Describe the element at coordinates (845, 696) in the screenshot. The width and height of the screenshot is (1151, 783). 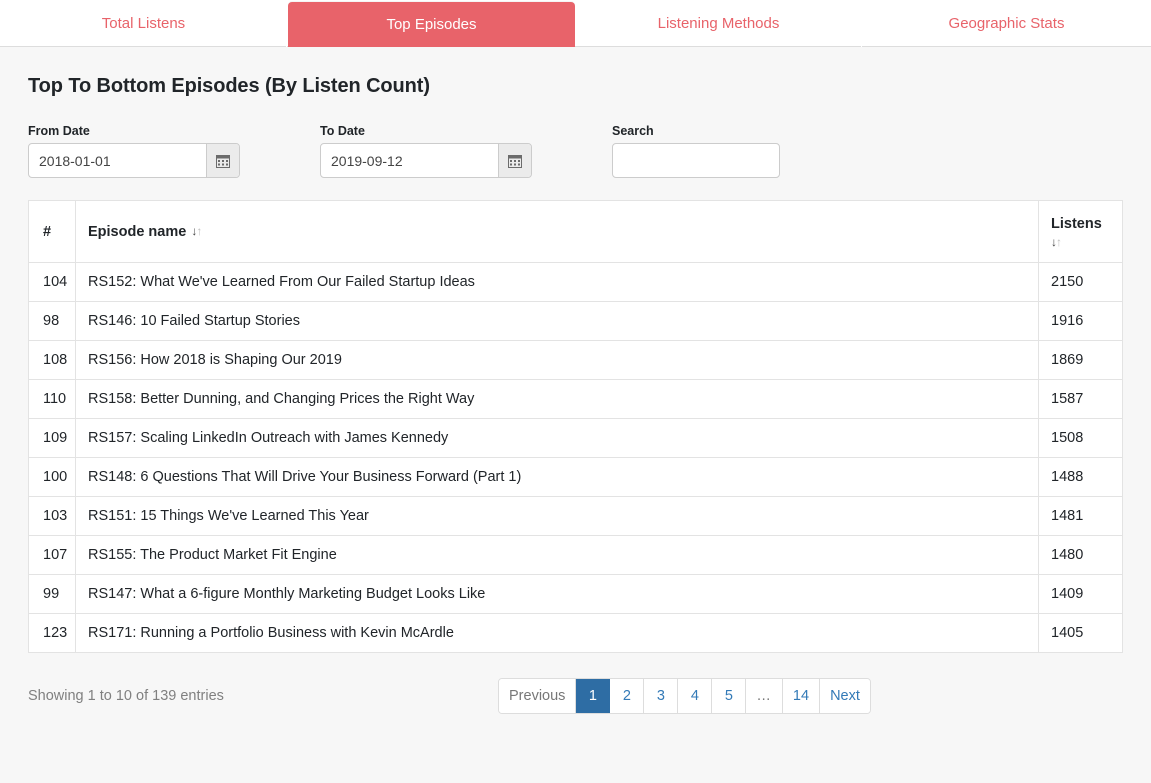
I see `pagination-next: Next` at that location.